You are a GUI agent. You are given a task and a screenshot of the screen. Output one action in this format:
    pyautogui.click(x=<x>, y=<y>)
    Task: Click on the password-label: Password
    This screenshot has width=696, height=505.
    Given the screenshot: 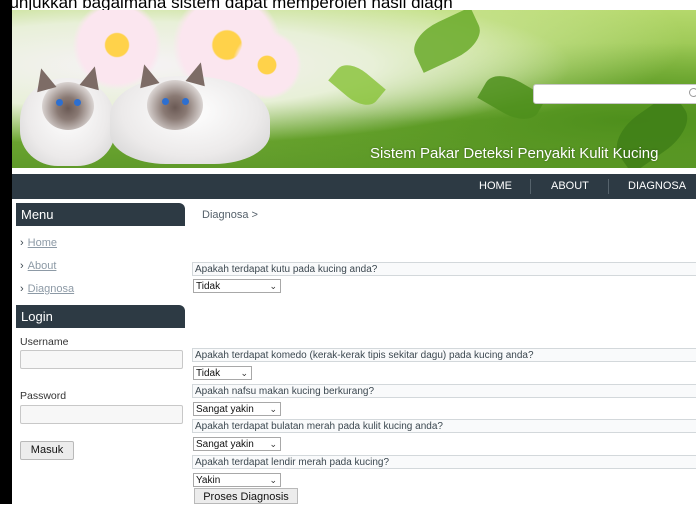 What is the action you would take?
    pyautogui.click(x=43, y=396)
    